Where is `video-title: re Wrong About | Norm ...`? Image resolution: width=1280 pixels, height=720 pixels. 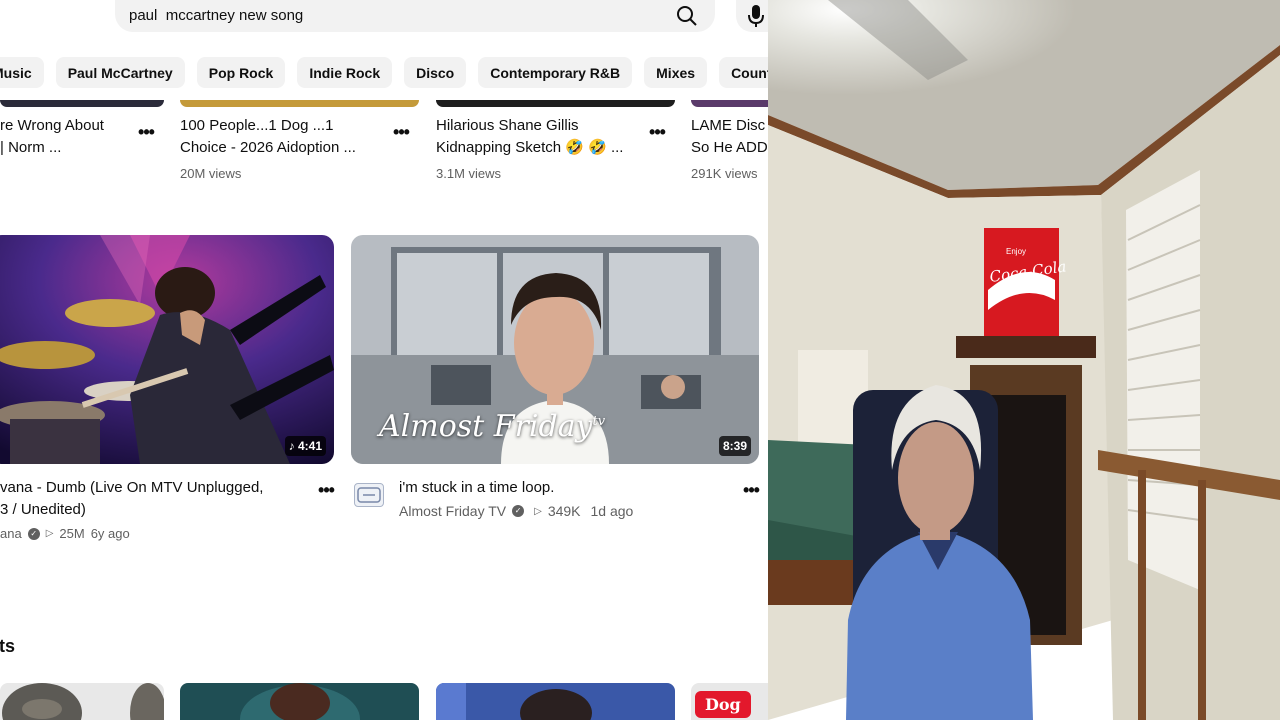 video-title: re Wrong About | Norm ... is located at coordinates (65, 137).